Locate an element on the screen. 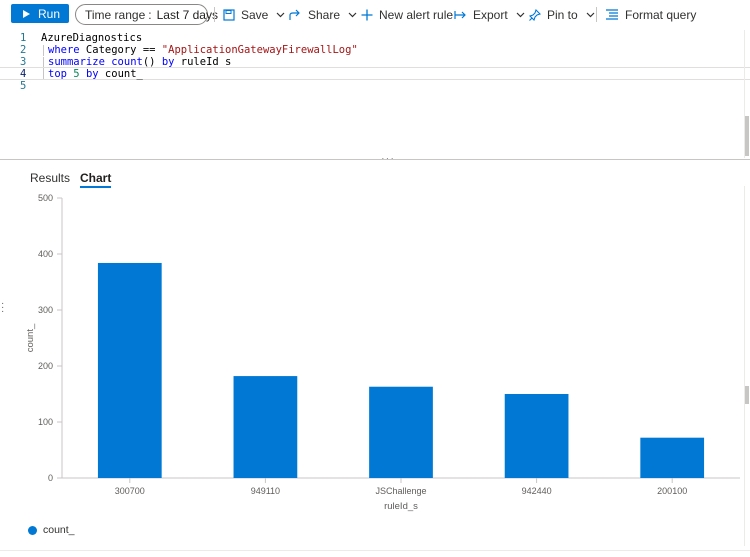  new-alert-rule-button: New alert rule is located at coordinates (407, 14).